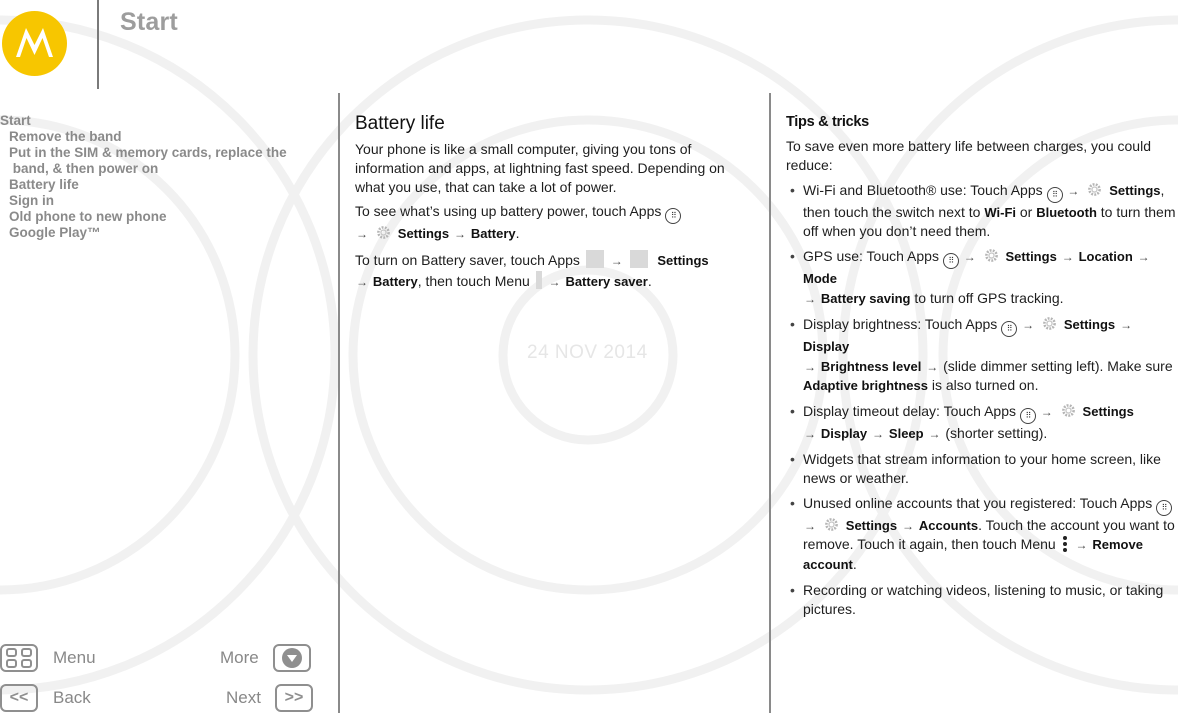 The width and height of the screenshot is (1178, 713). What do you see at coordinates (871, 366) in the screenshot?
I see `brightness-level-label: Brightness level` at bounding box center [871, 366].